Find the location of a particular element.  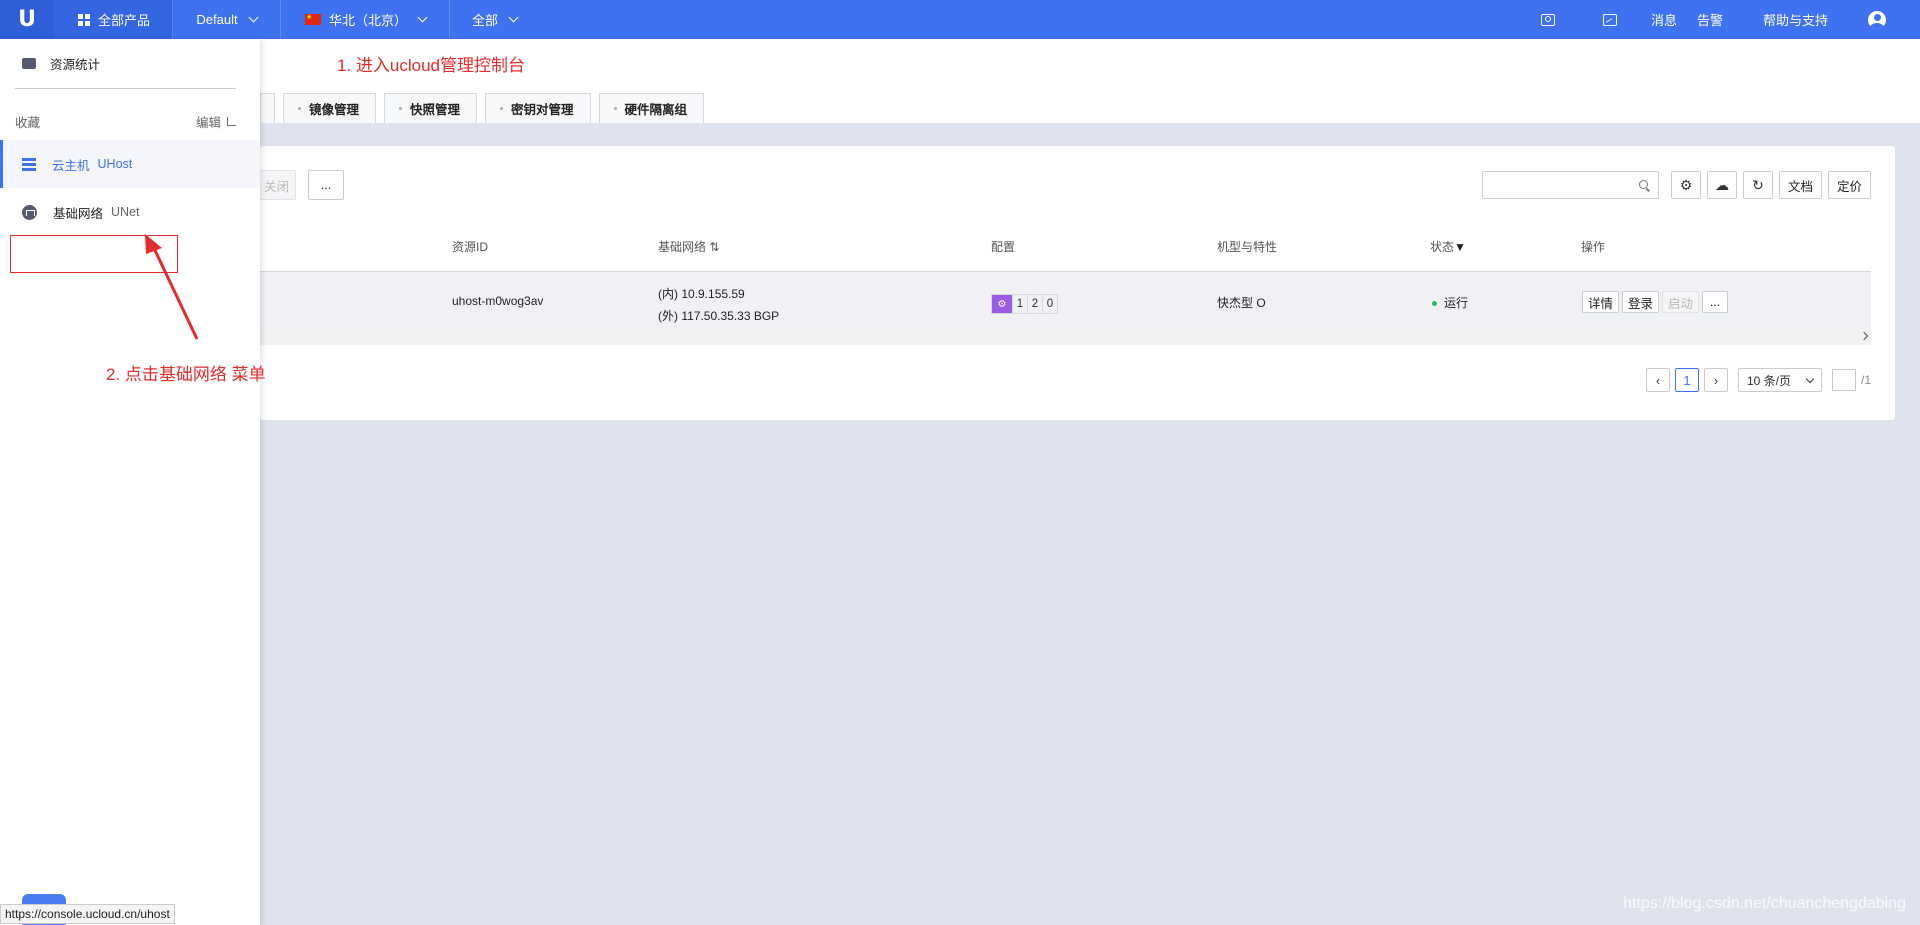

network-icon is located at coordinates (29, 212).